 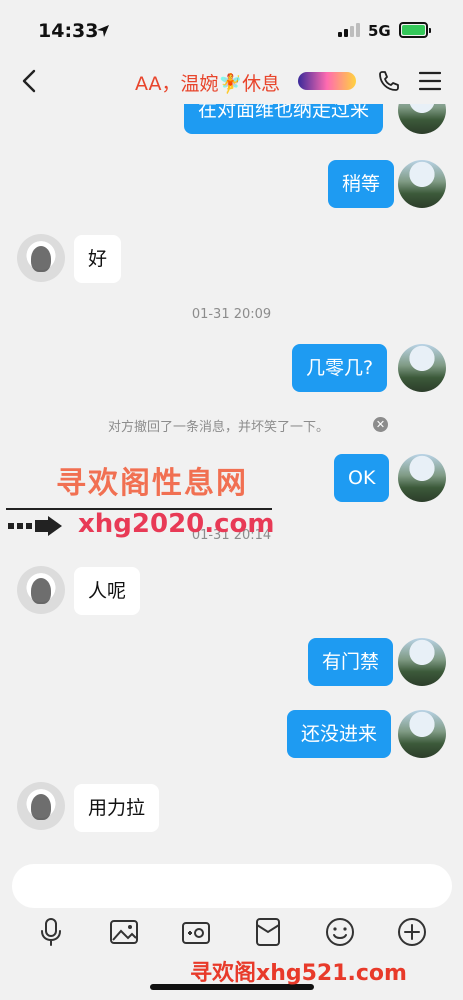 I want to click on message-bubble-self: 几零几?, so click(x=340, y=368).